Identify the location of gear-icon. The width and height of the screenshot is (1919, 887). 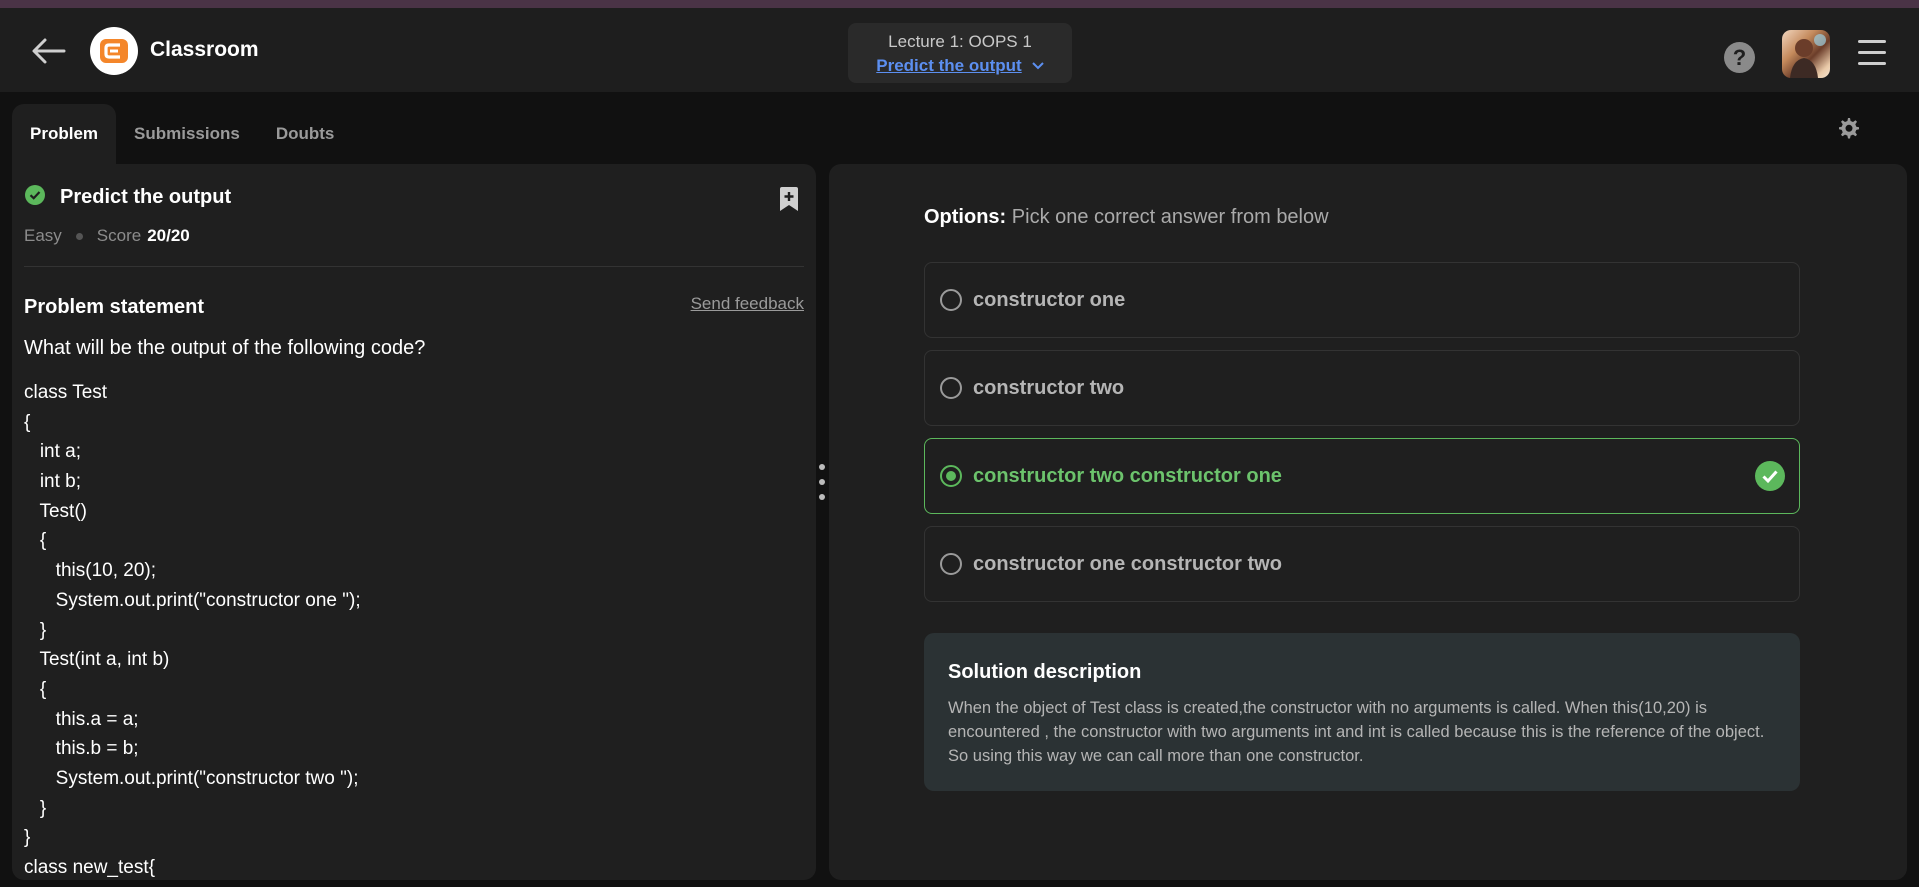
(1849, 128).